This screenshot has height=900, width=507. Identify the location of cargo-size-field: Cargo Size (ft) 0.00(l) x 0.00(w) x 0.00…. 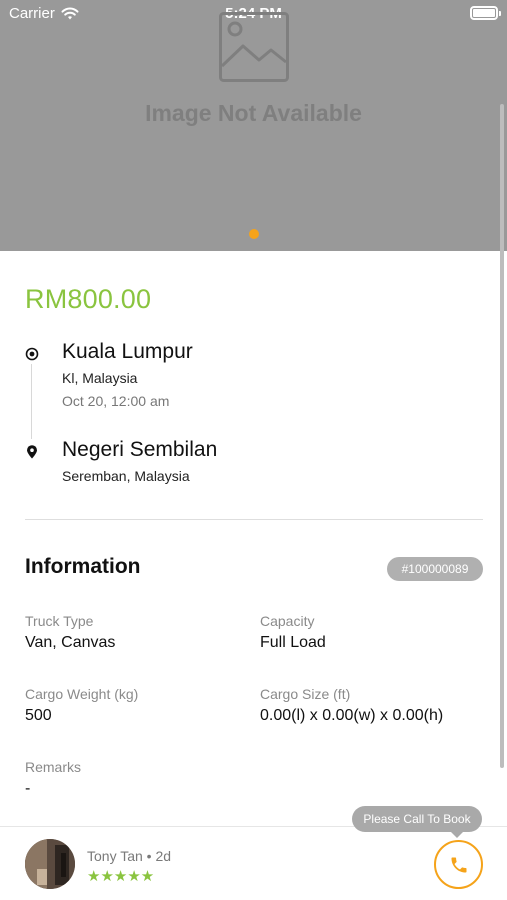
(351, 705).